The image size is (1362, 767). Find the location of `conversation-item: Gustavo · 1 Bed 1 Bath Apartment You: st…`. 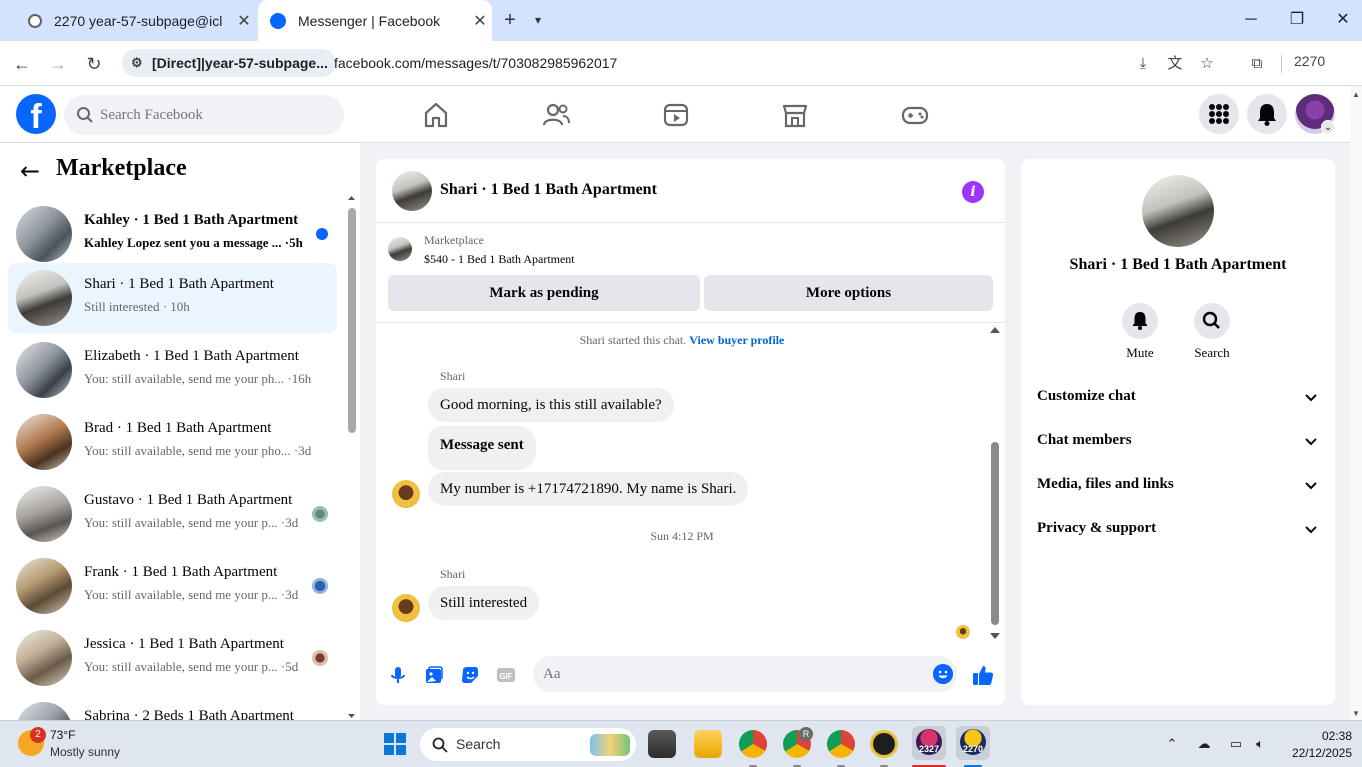

conversation-item: Gustavo · 1 Bed 1 Bath Apartment You: st… is located at coordinates (172, 514).